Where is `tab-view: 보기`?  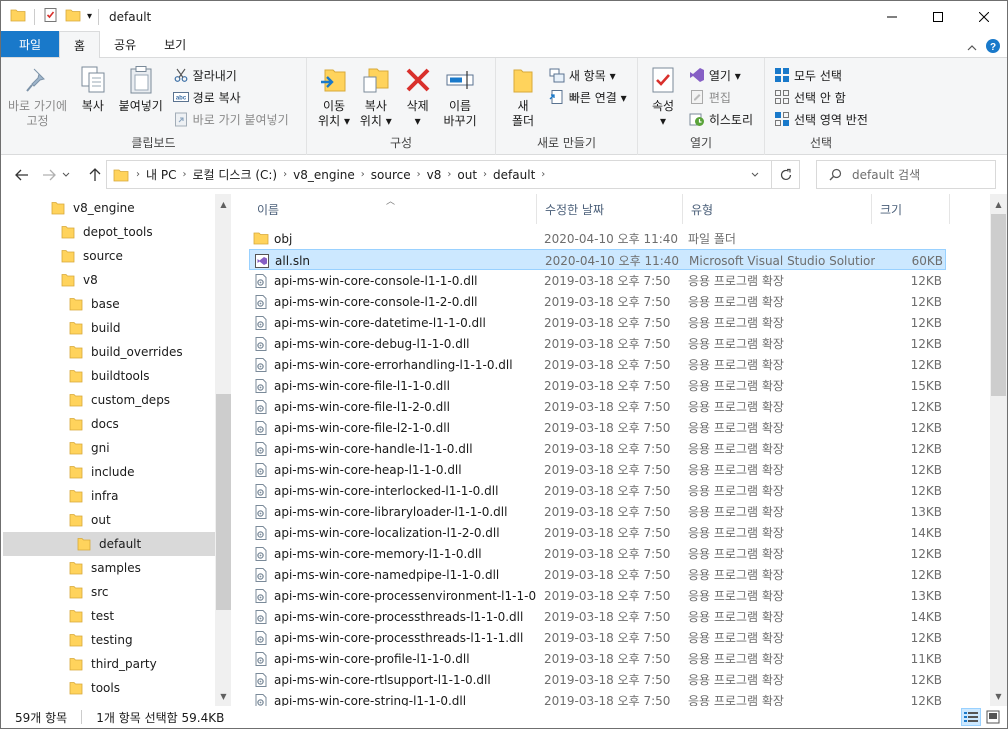 tab-view: 보기 is located at coordinates (175, 44).